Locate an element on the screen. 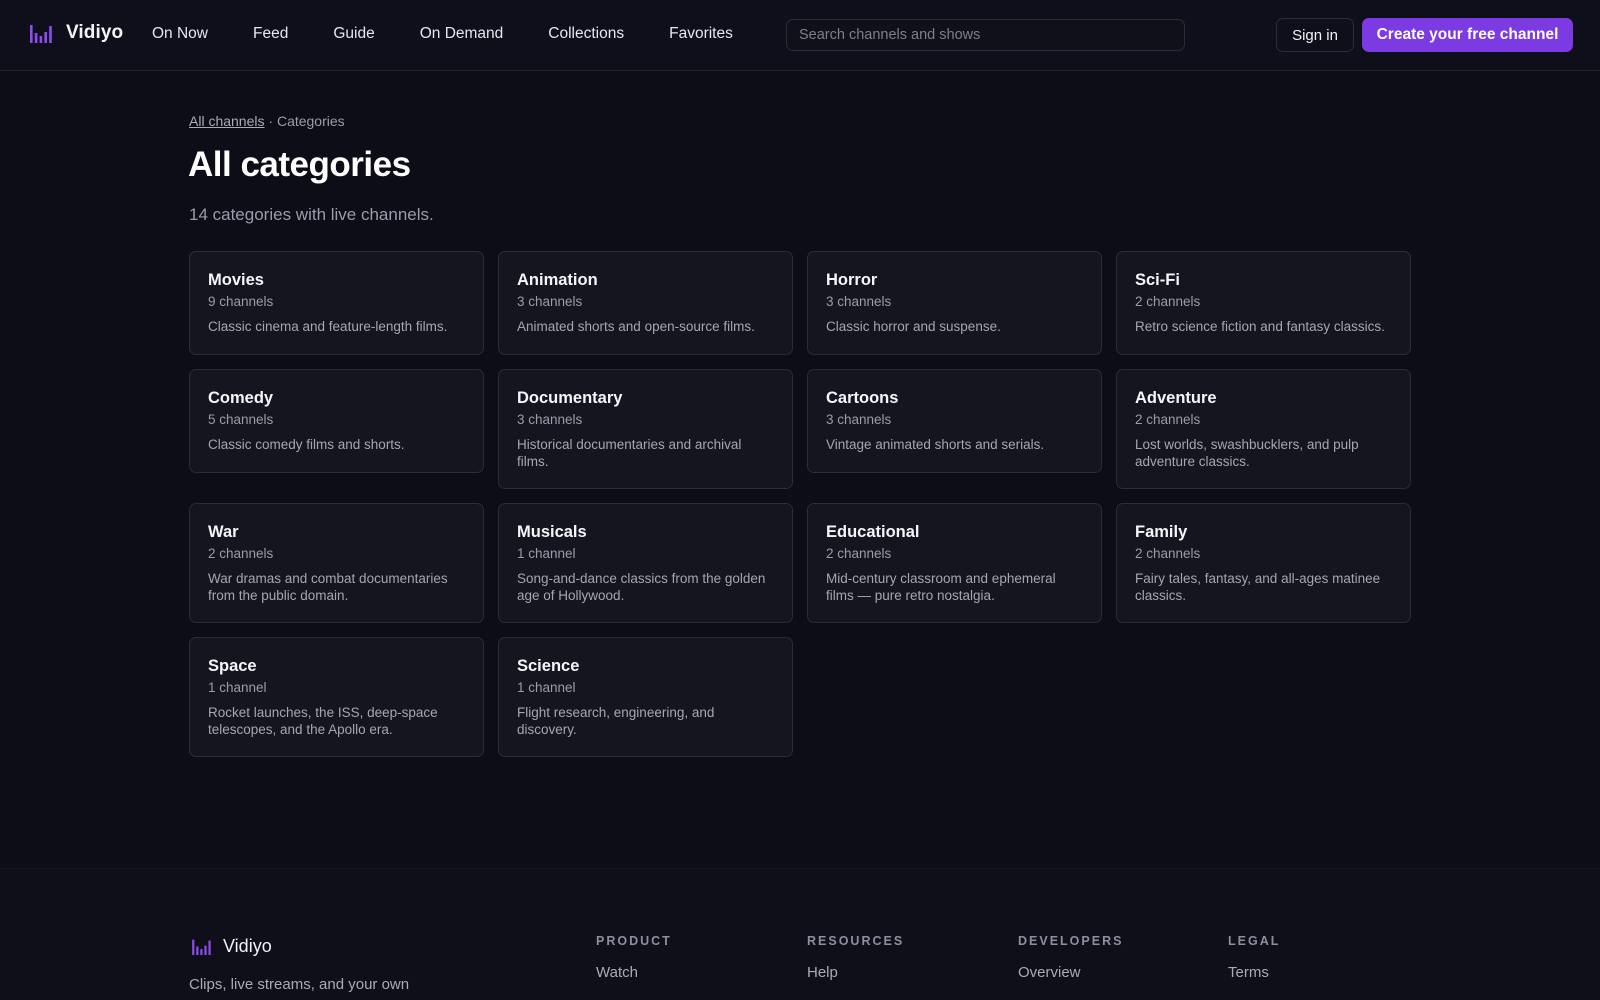  category-title: Sci-Fi is located at coordinates (1157, 280).